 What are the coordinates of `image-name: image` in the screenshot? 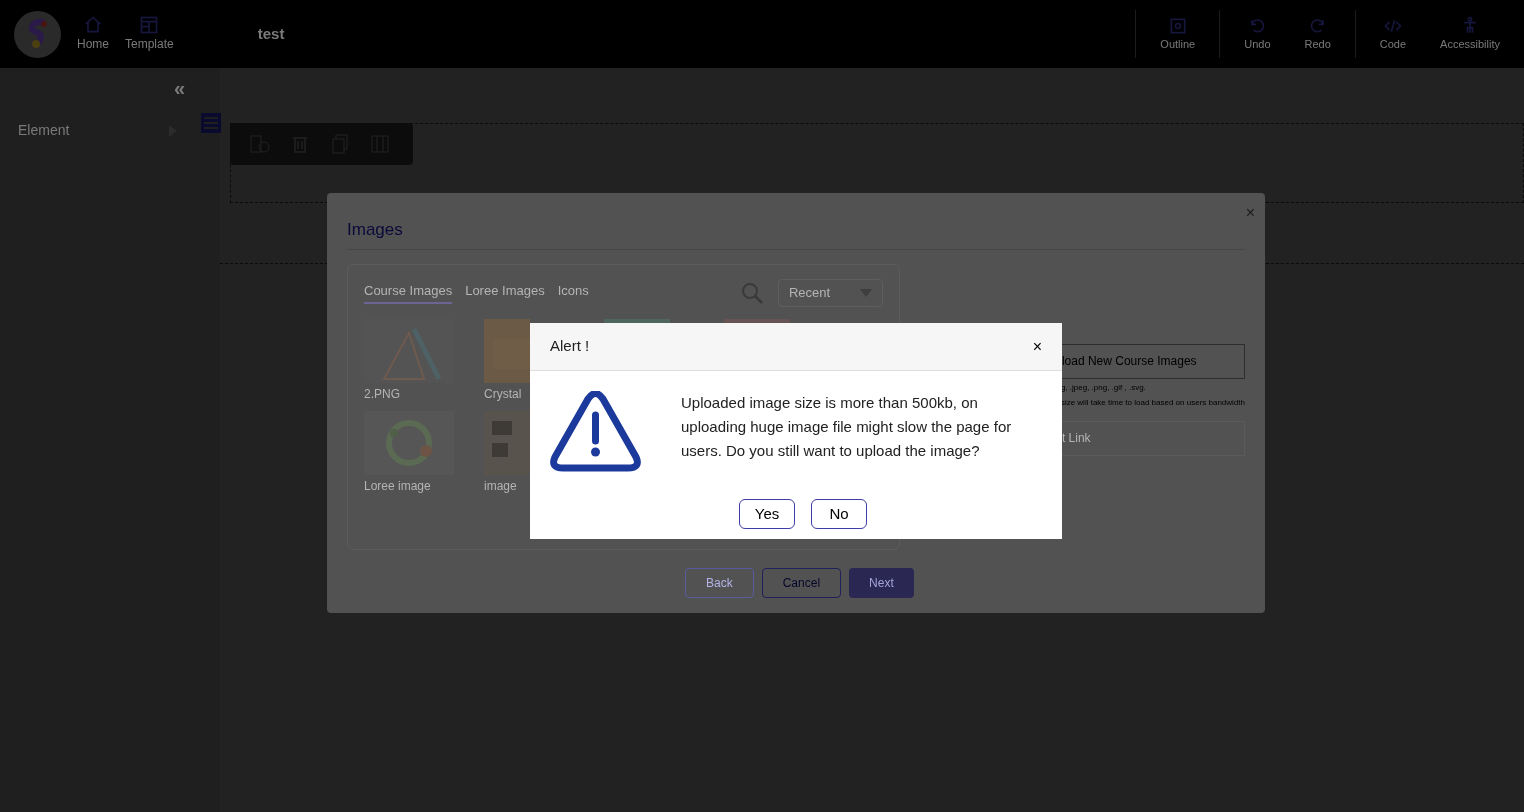 It's located at (501, 486).